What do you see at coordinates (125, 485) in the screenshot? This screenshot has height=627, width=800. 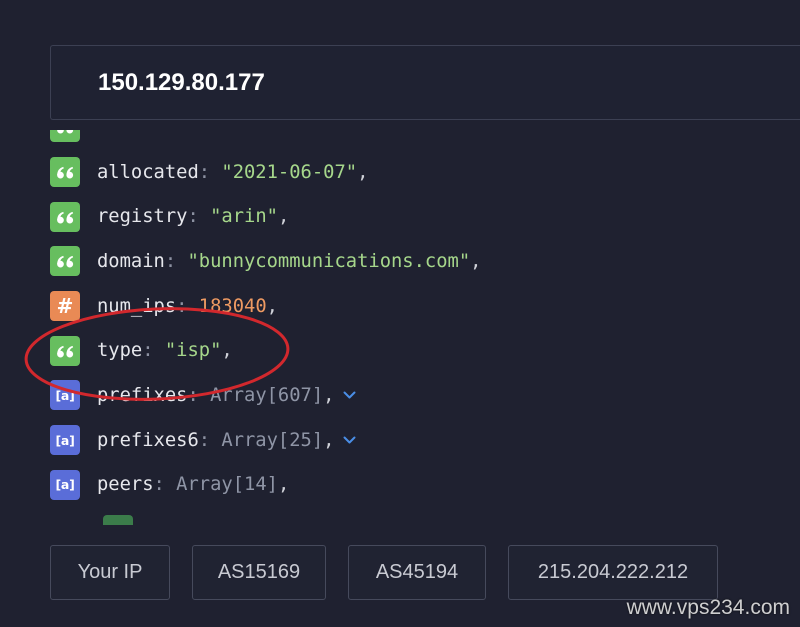 I see `json-key: peers` at bounding box center [125, 485].